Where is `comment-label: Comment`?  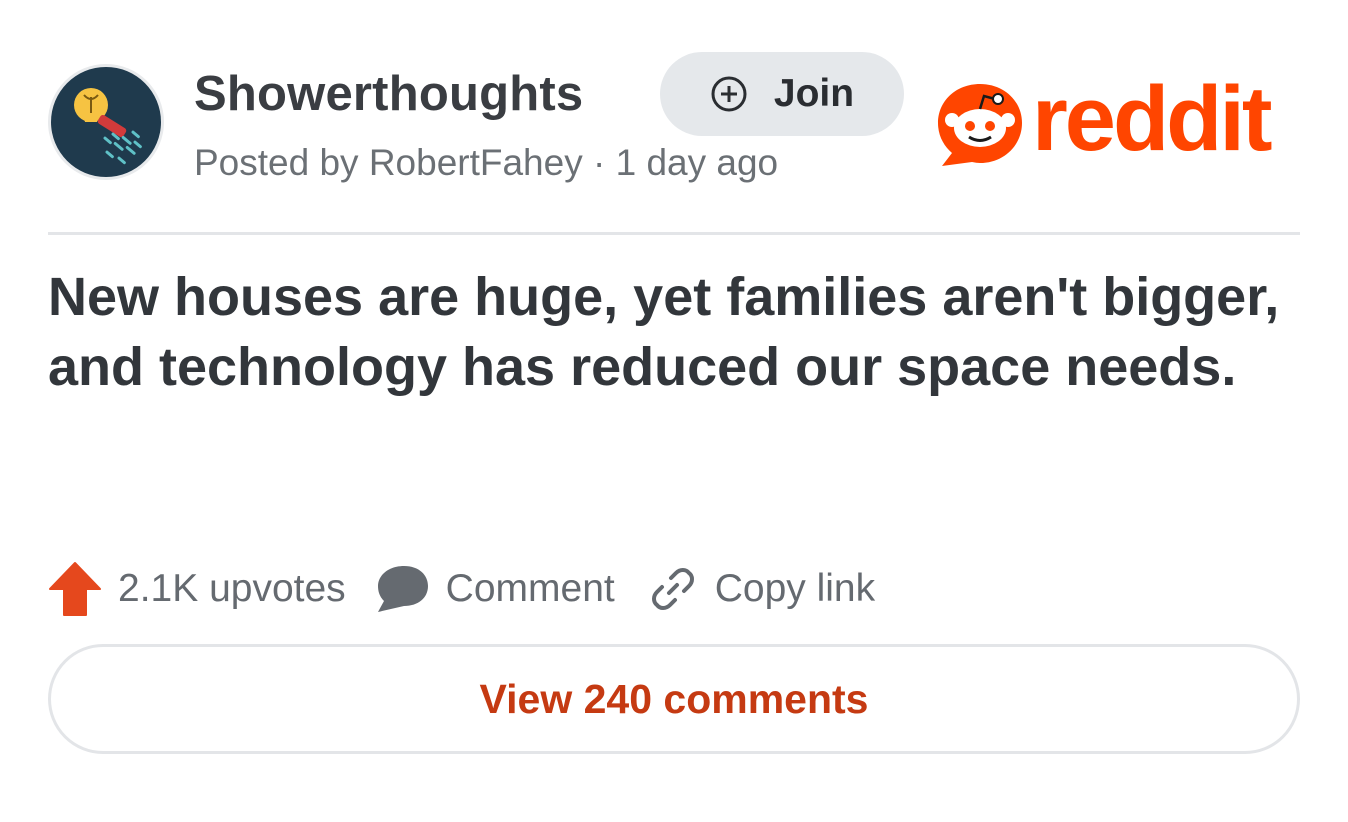 comment-label: Comment is located at coordinates (530, 588).